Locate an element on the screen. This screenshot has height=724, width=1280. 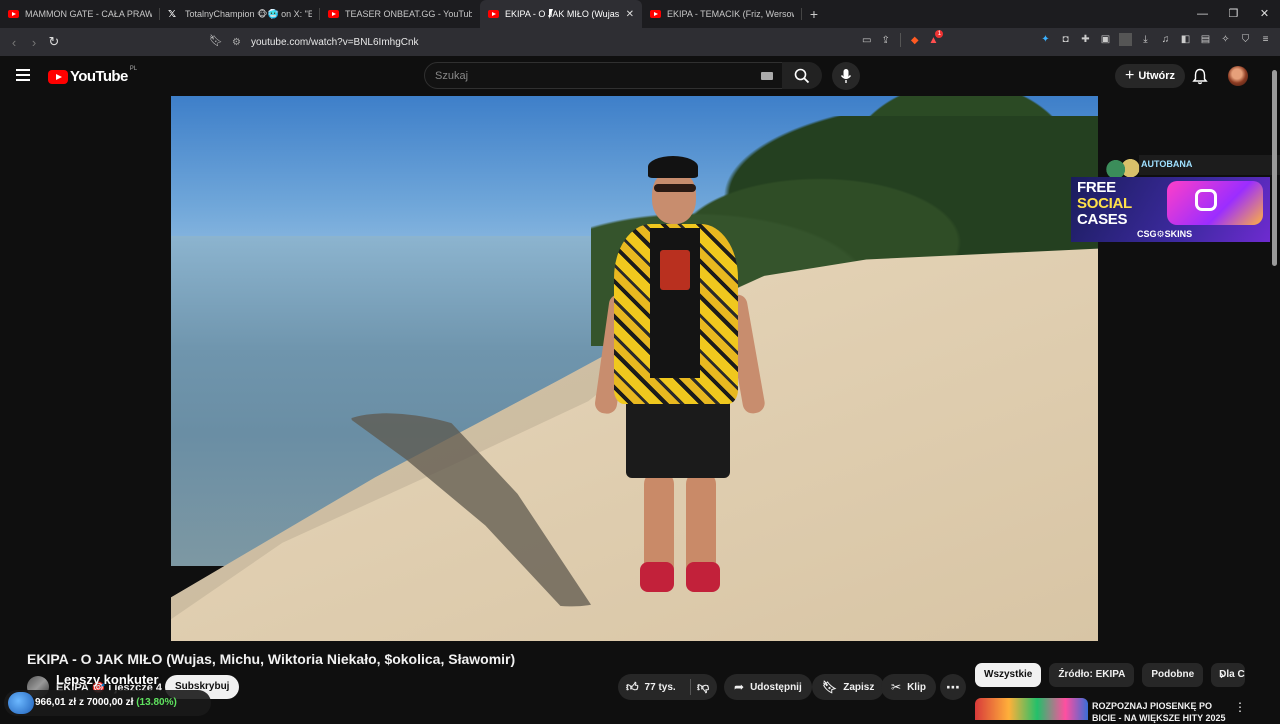
keyboard-icon is located at coordinates (767, 76).